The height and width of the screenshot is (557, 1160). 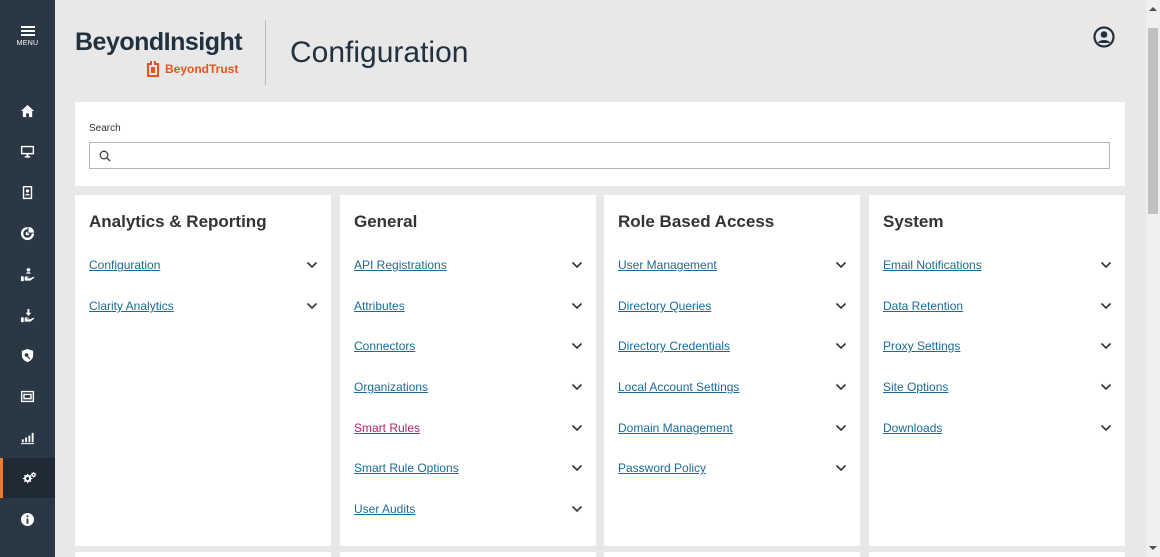 I want to click on search-label: Search, so click(x=105, y=128).